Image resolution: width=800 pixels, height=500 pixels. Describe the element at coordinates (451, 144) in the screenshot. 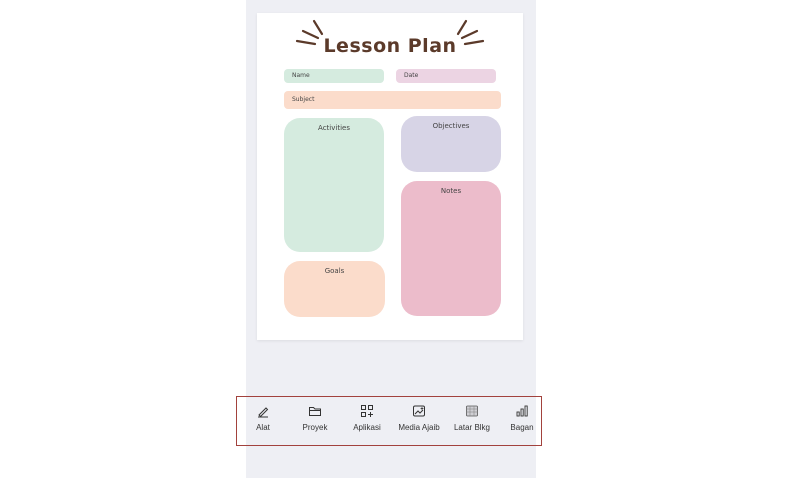

I see `objectives-box: Objectives` at that location.